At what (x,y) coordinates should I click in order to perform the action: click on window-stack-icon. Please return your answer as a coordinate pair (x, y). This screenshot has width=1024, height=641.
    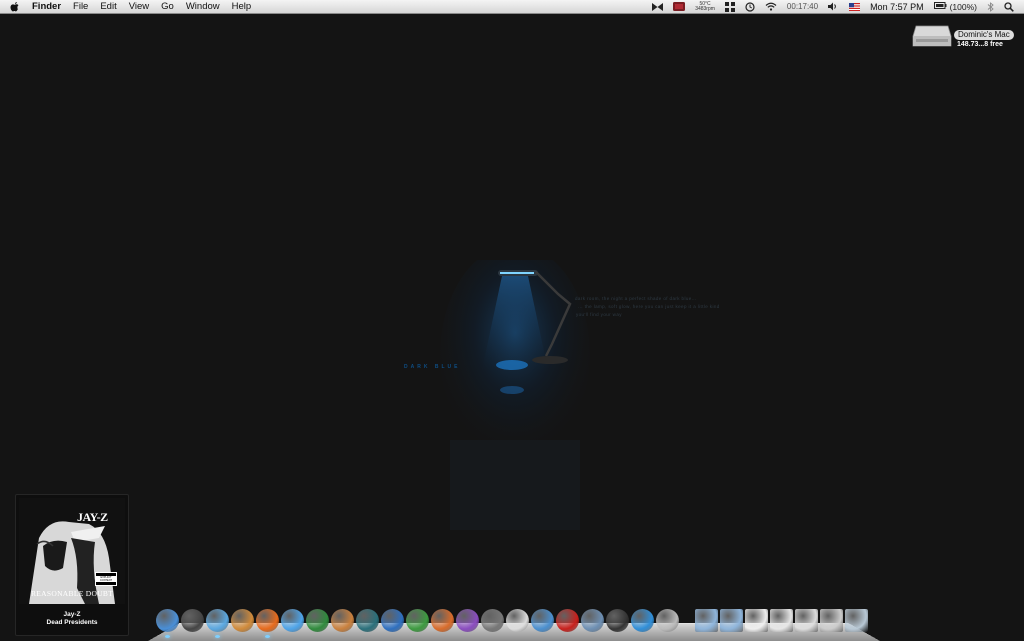
    Looking at the image, I should click on (831, 620).